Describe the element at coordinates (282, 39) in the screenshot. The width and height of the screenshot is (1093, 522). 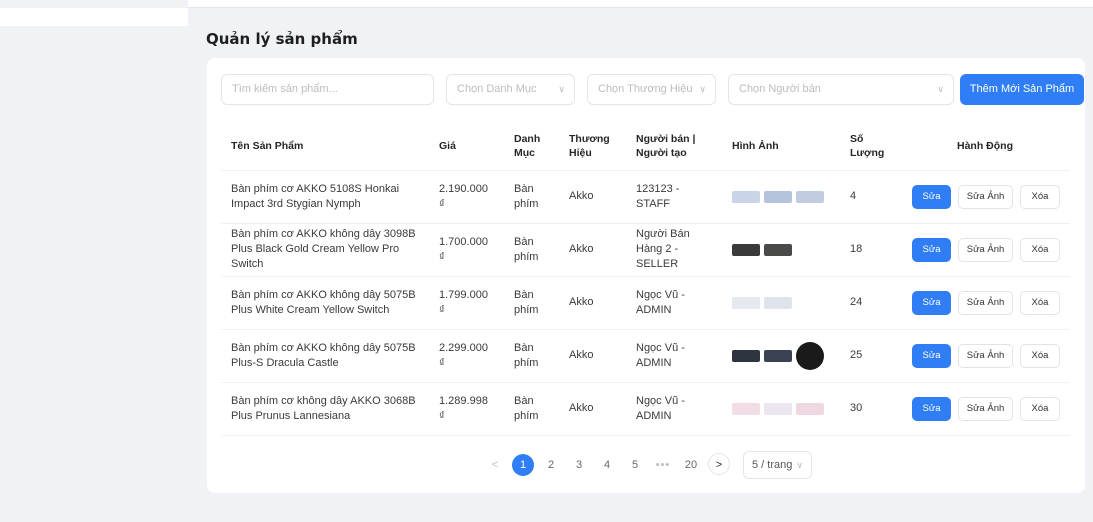
I see `page-title: Quản lý sản phẩm` at that location.